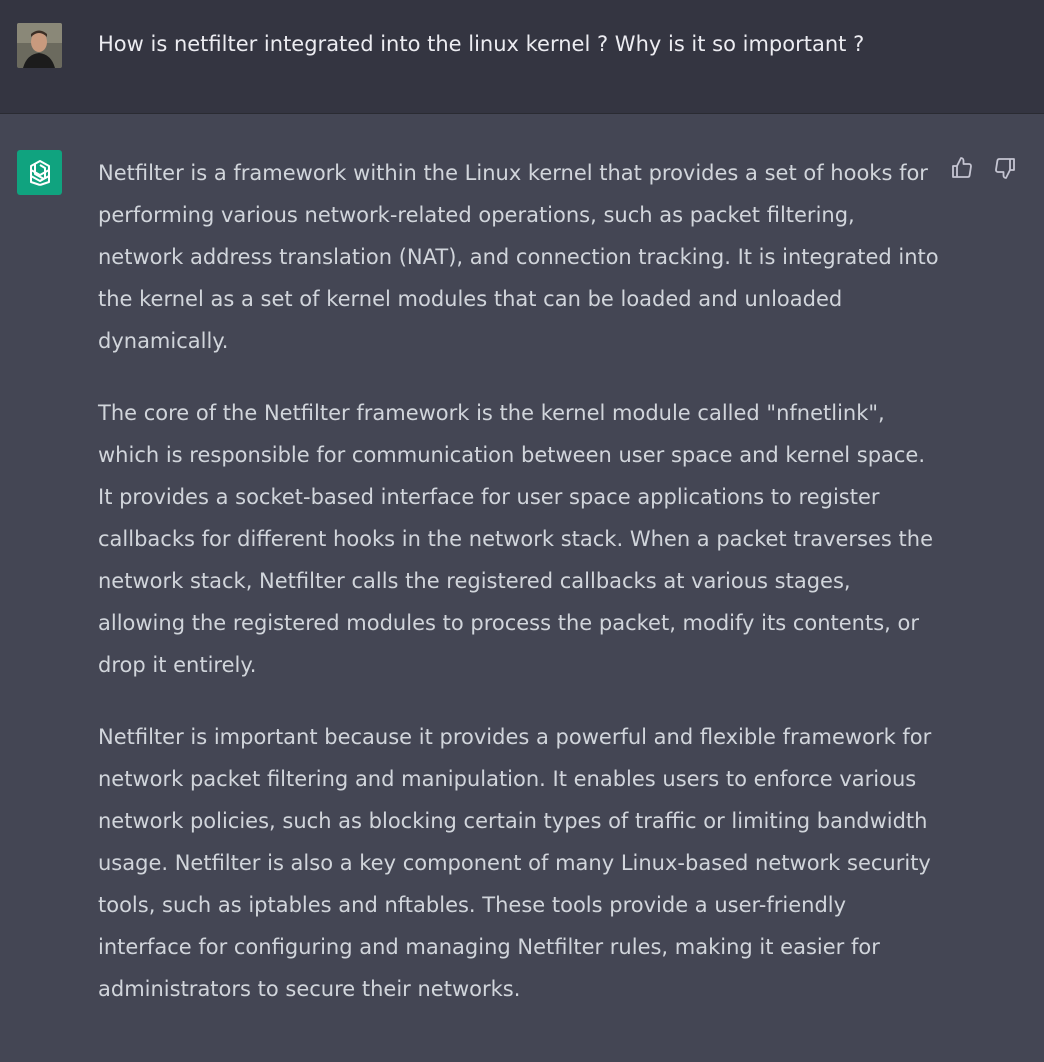 The width and height of the screenshot is (1044, 1062). I want to click on thumbs-up-button, so click(962, 168).